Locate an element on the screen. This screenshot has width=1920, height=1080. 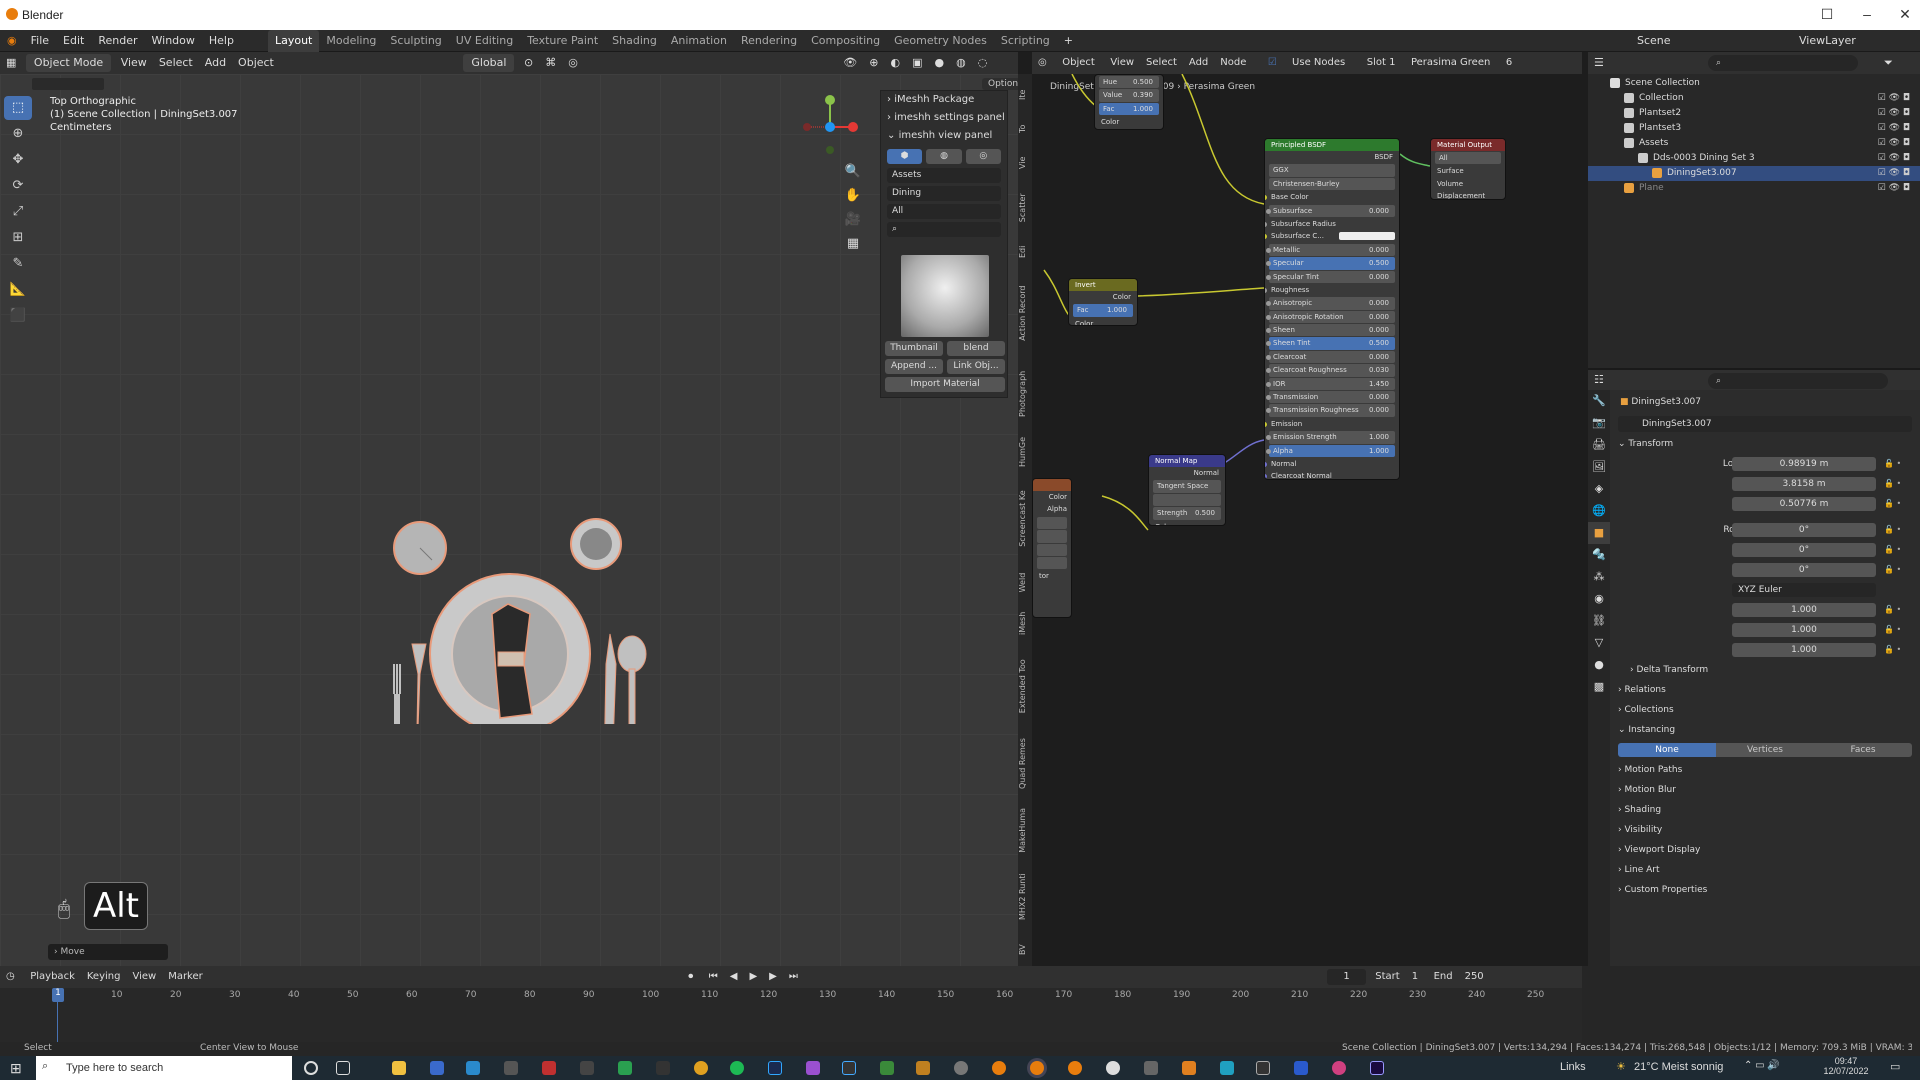
sidebar-tab-9: Weld is located at coordinates (1025, 582).